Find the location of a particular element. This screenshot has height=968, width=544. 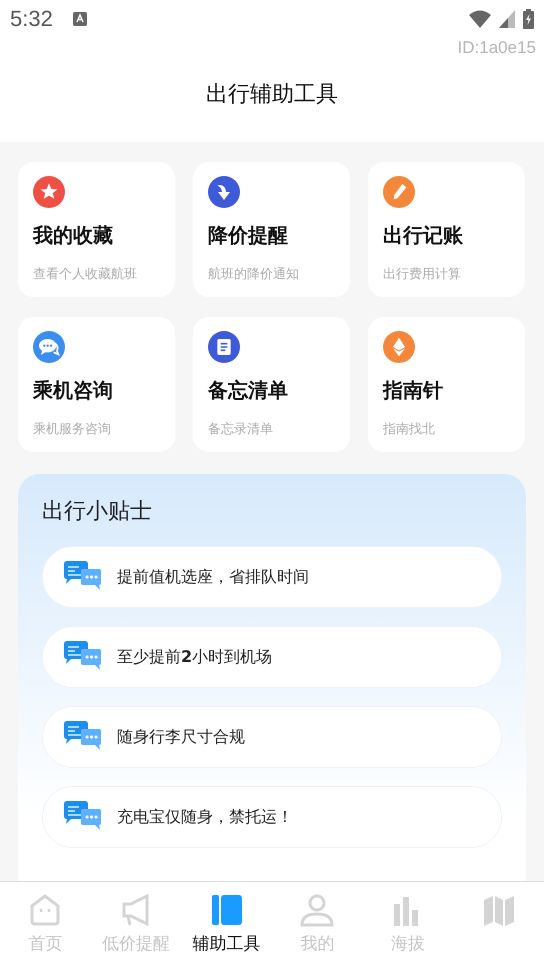

nav-tab: 辅助工具 is located at coordinates (226, 925).